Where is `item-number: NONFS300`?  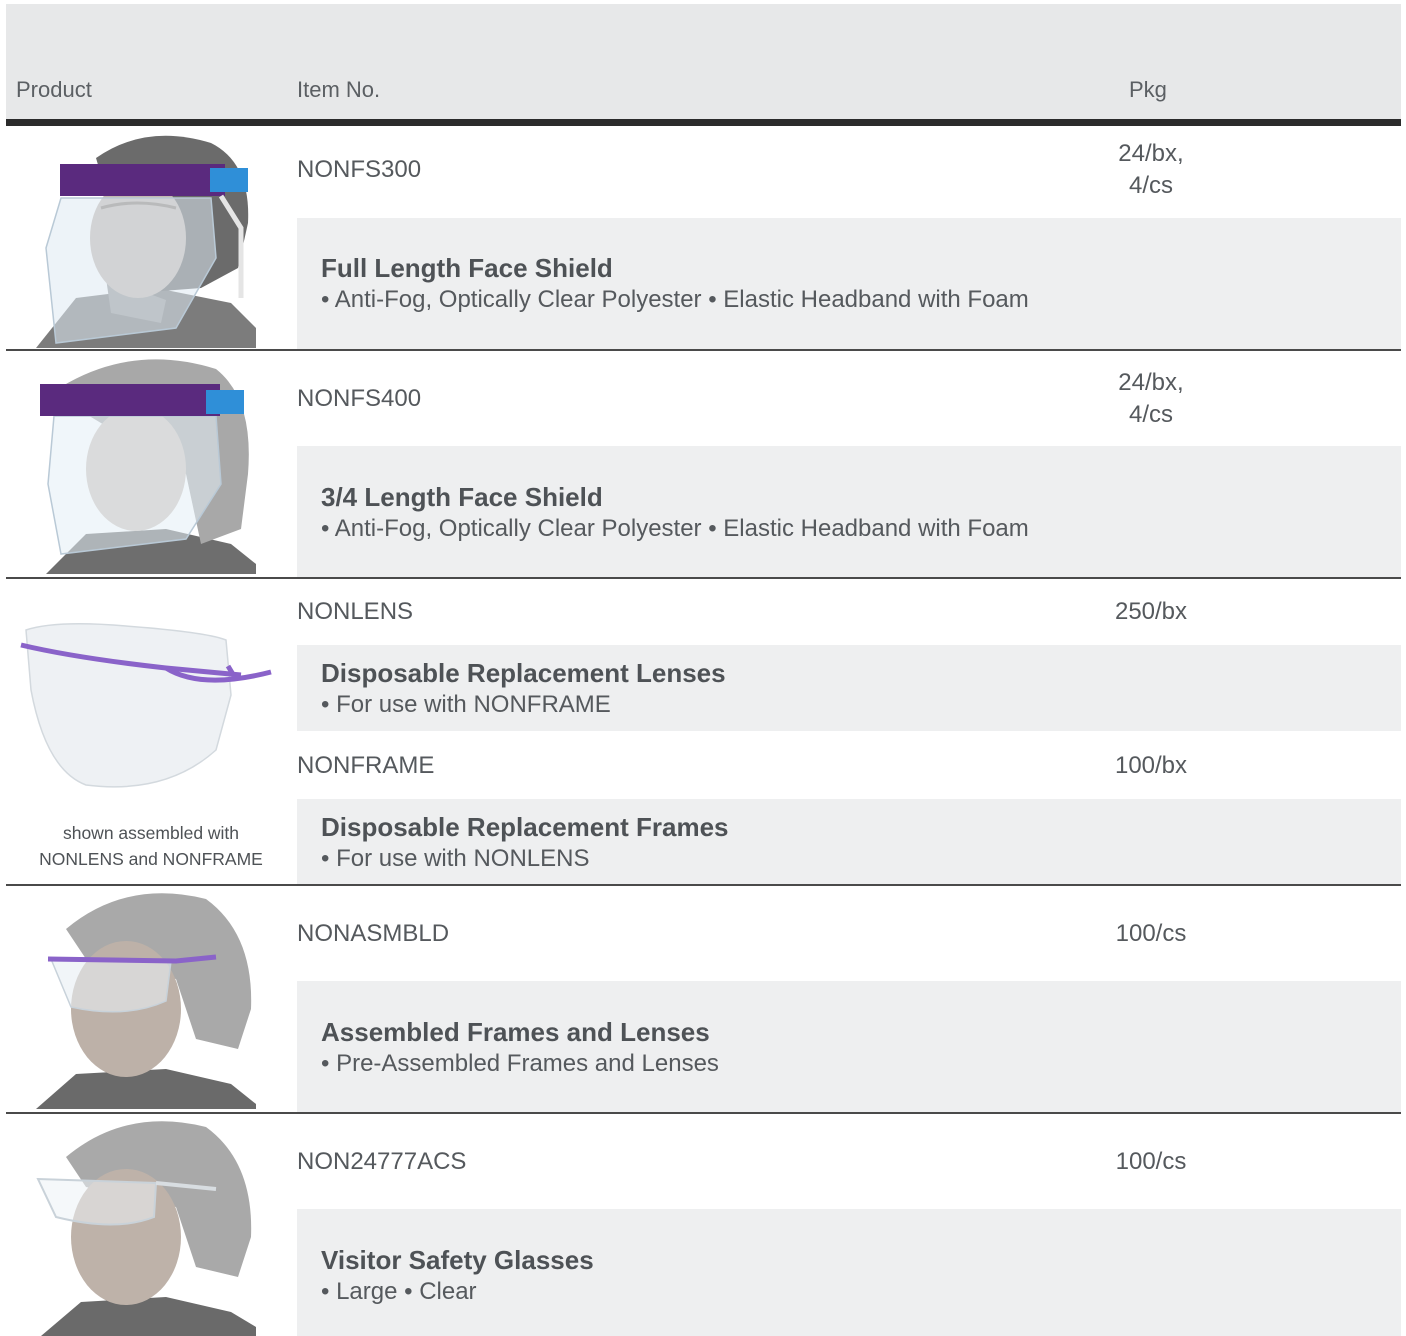 item-number: NONFS300 is located at coordinates (359, 169).